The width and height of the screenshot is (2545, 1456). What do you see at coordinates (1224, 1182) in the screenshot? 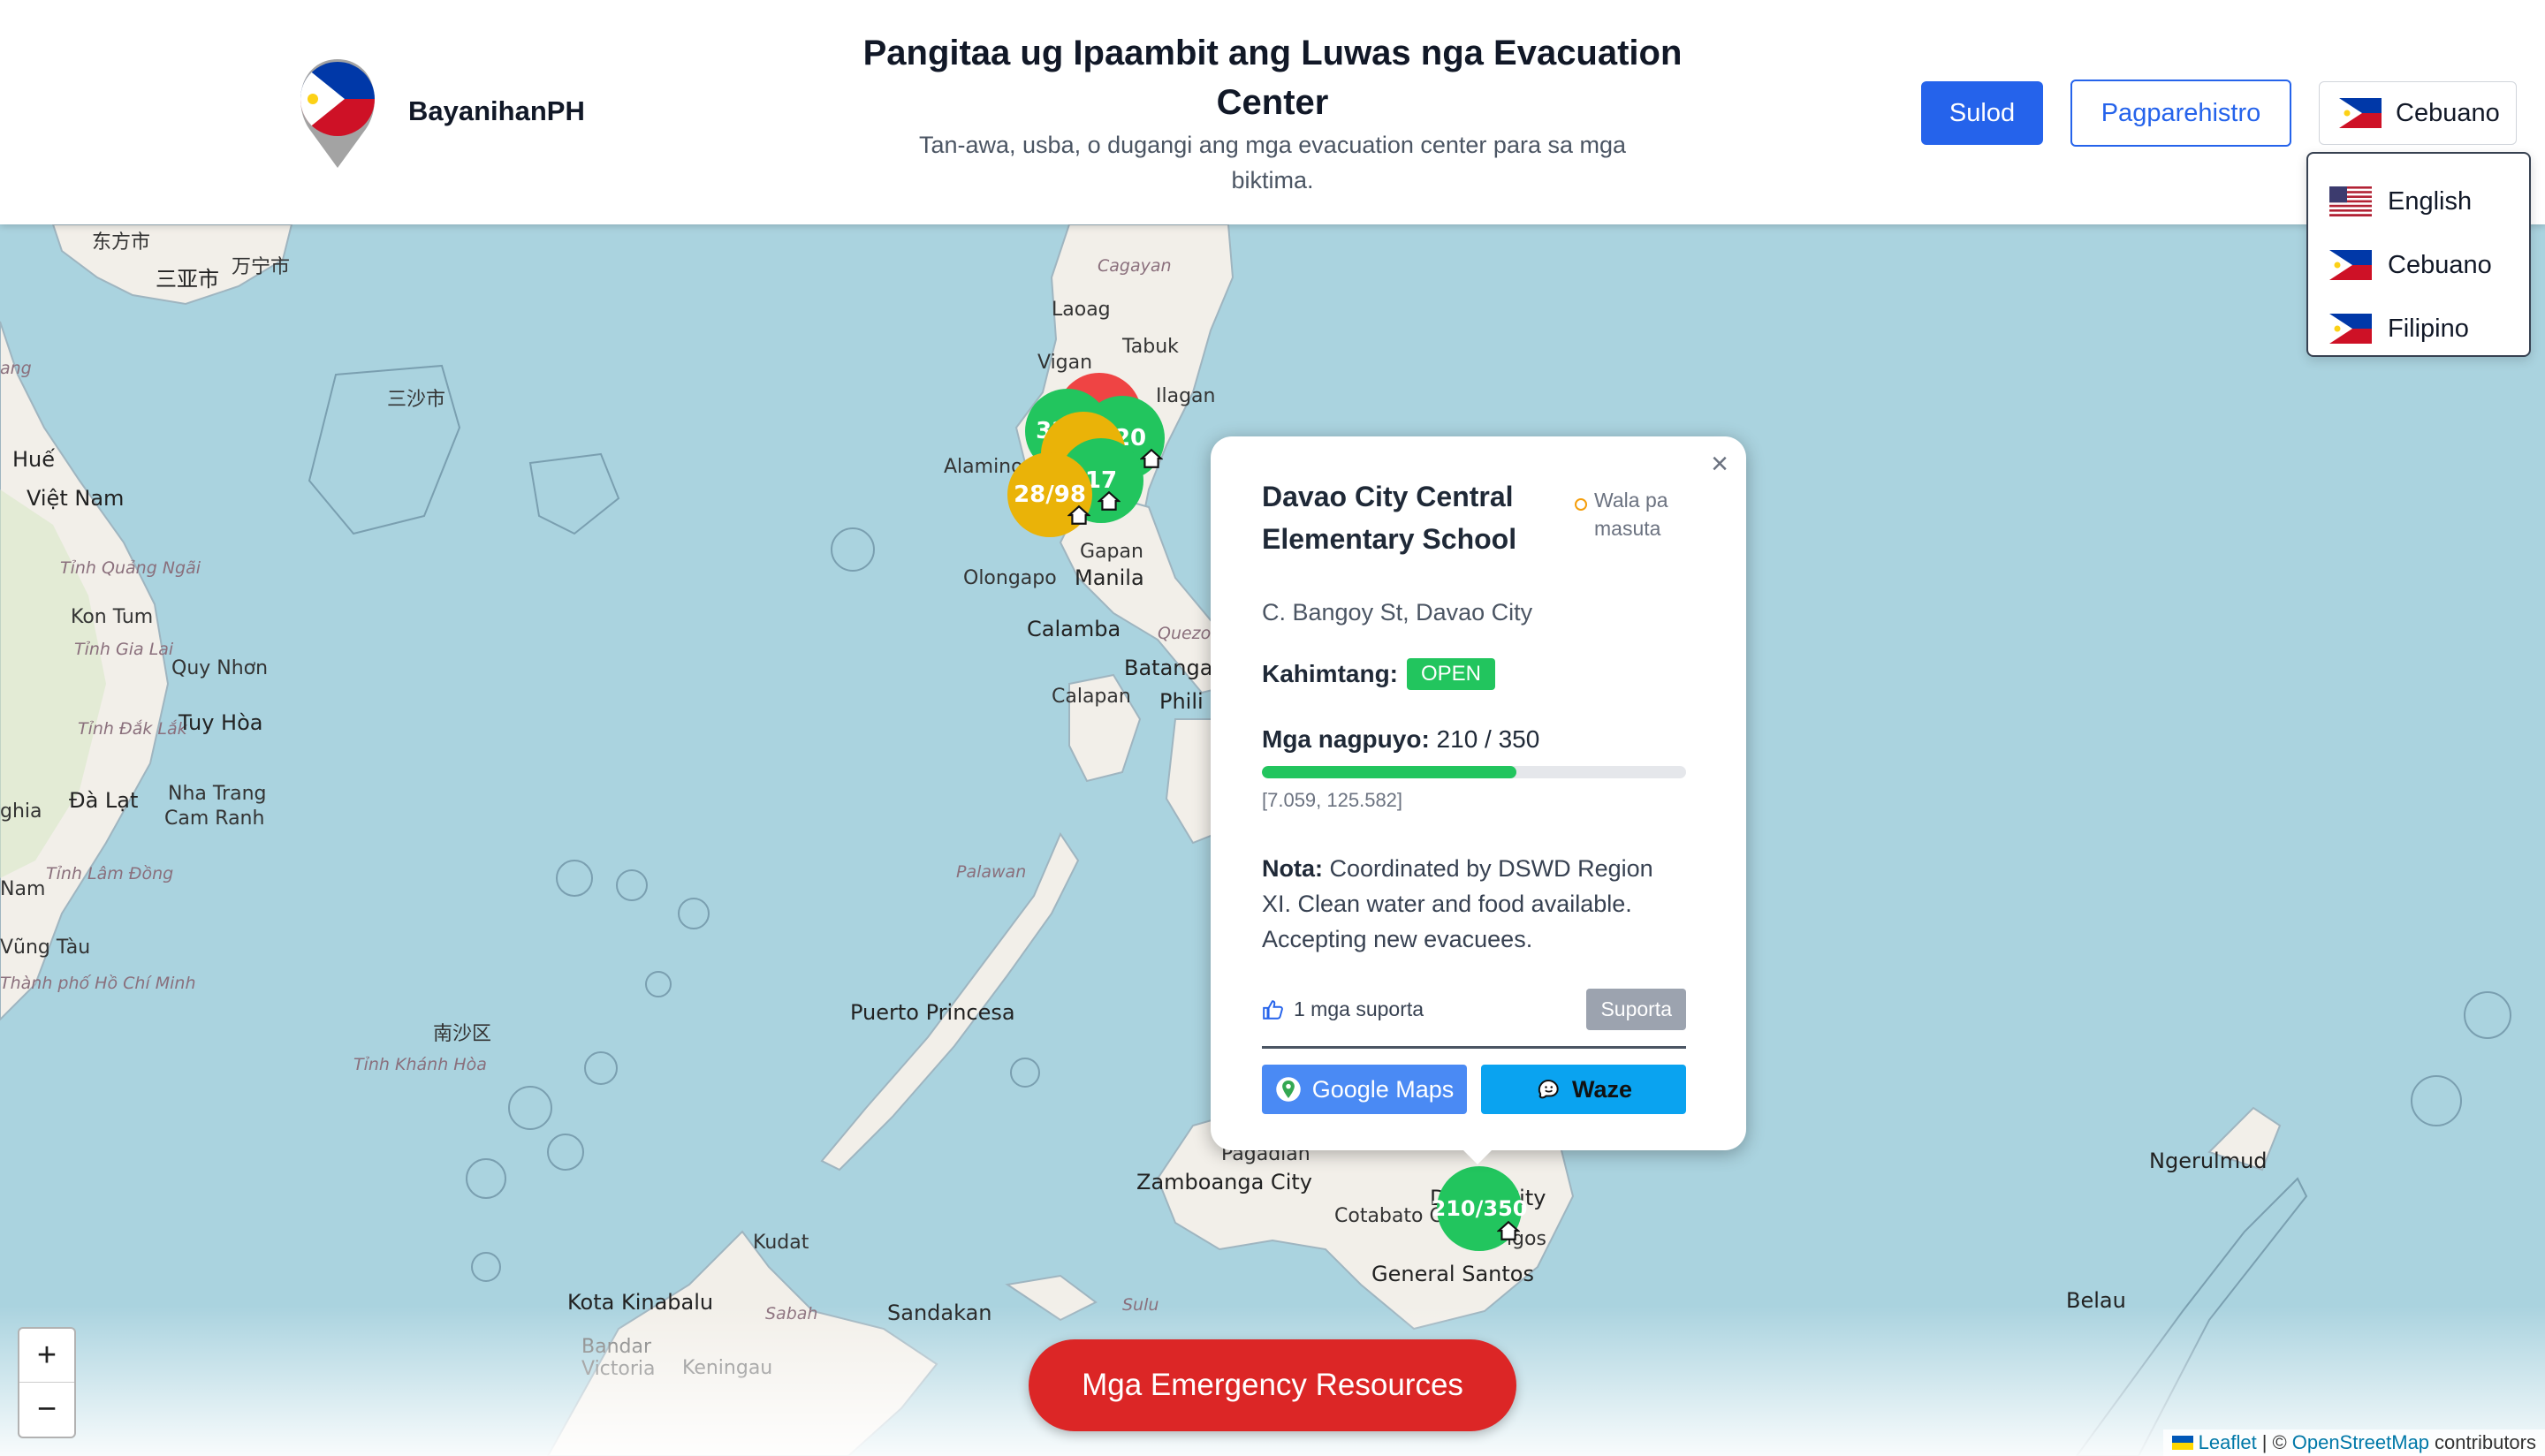
I see `map-label: Zamboanga City` at bounding box center [1224, 1182].